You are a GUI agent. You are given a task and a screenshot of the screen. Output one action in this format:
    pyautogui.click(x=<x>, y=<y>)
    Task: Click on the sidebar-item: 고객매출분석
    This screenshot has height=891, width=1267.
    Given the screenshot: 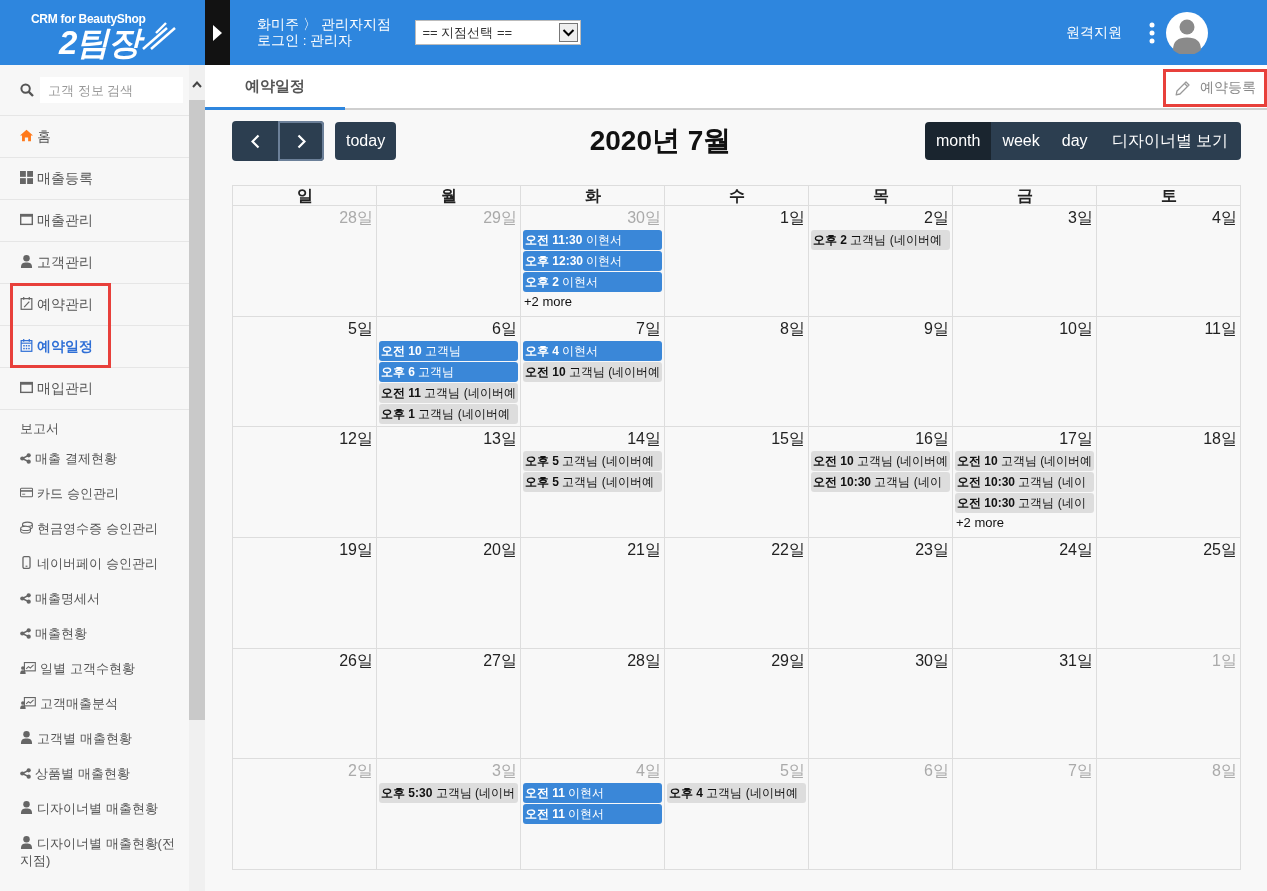 What is the action you would take?
    pyautogui.click(x=94, y=703)
    